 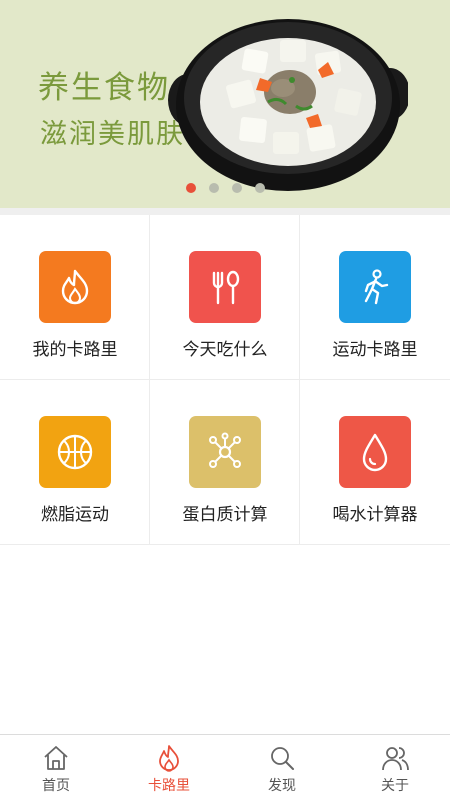 What do you see at coordinates (75, 350) in the screenshot?
I see `grid-item-label: 我的卡路里` at bounding box center [75, 350].